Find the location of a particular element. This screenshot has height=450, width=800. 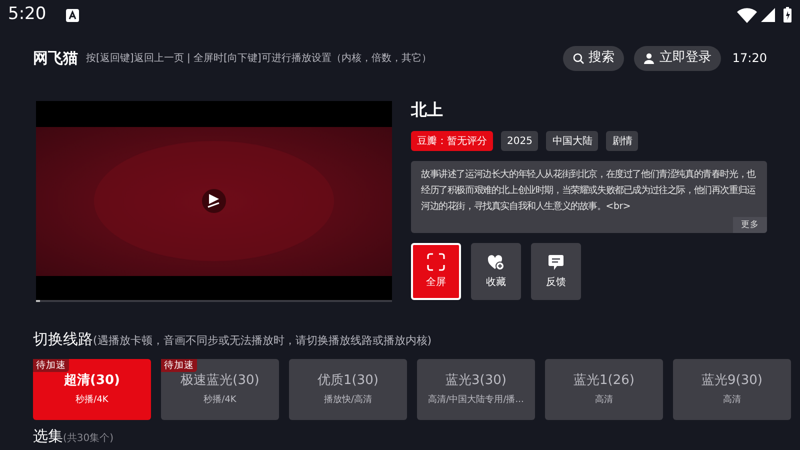

section-title: 选集 is located at coordinates (48, 435).